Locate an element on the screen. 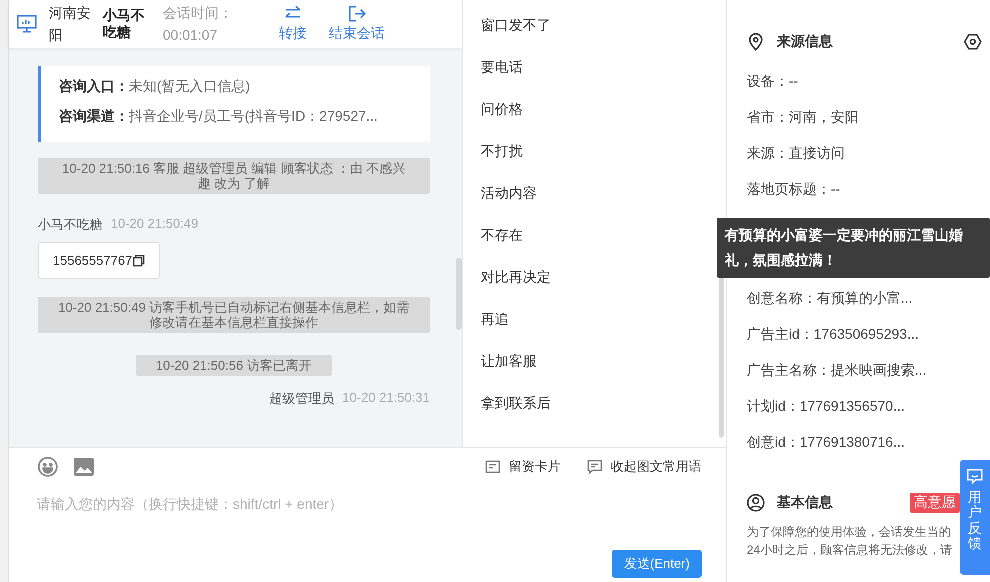 Image resolution: width=990 pixels, height=582 pixels. scrollbar-thumb is located at coordinates (459, 294).